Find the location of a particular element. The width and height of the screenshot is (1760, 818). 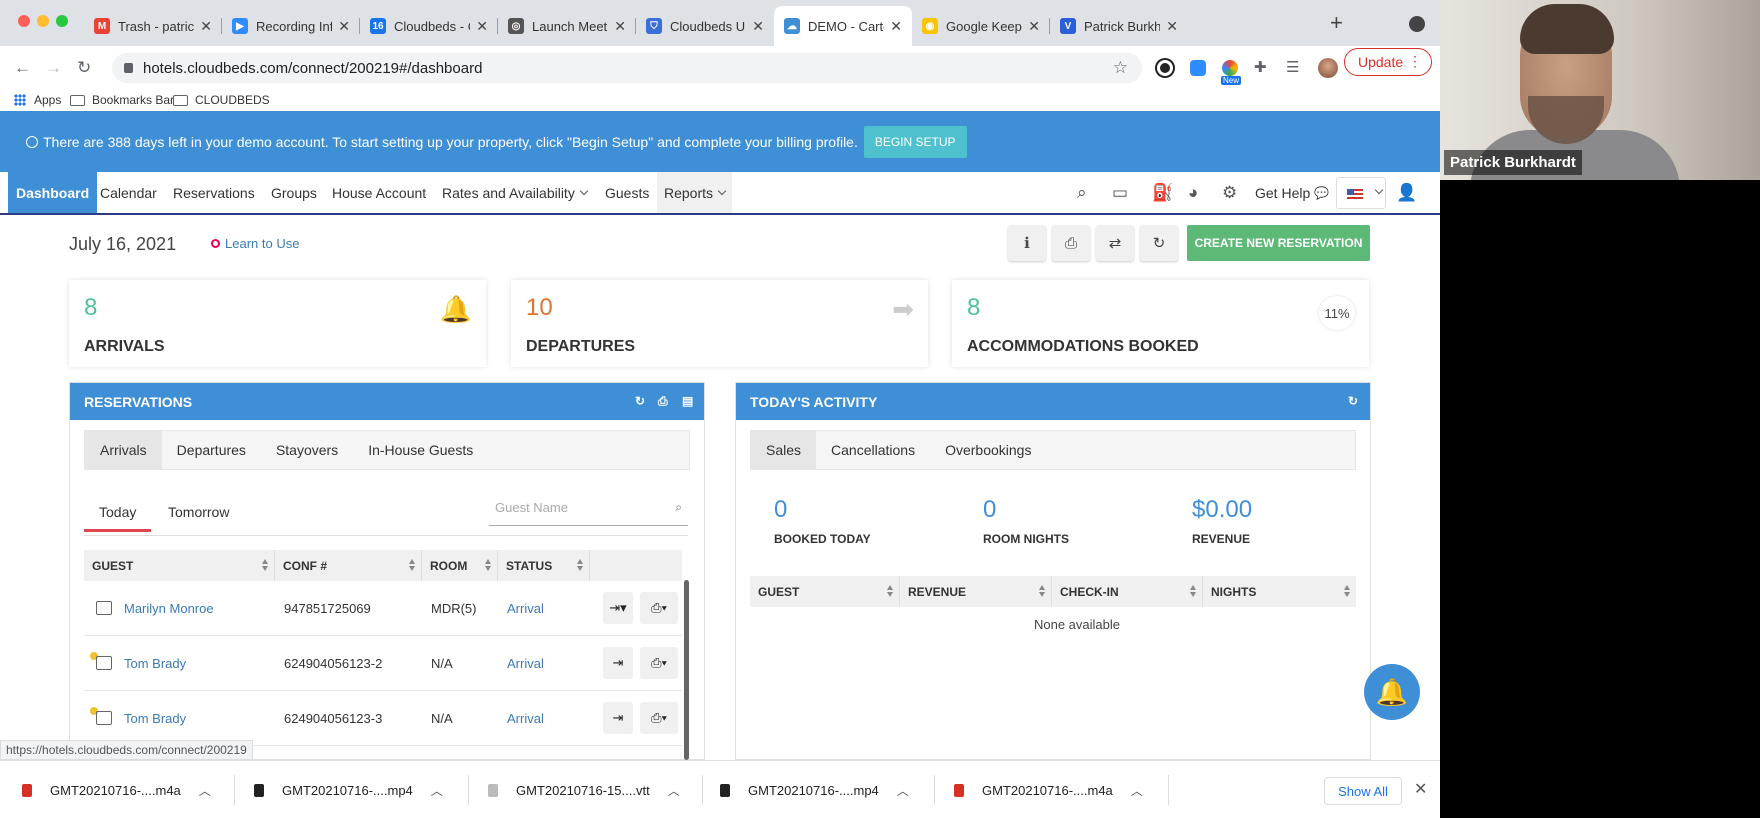

column-header-room: ROOM is located at coordinates (460, 565).